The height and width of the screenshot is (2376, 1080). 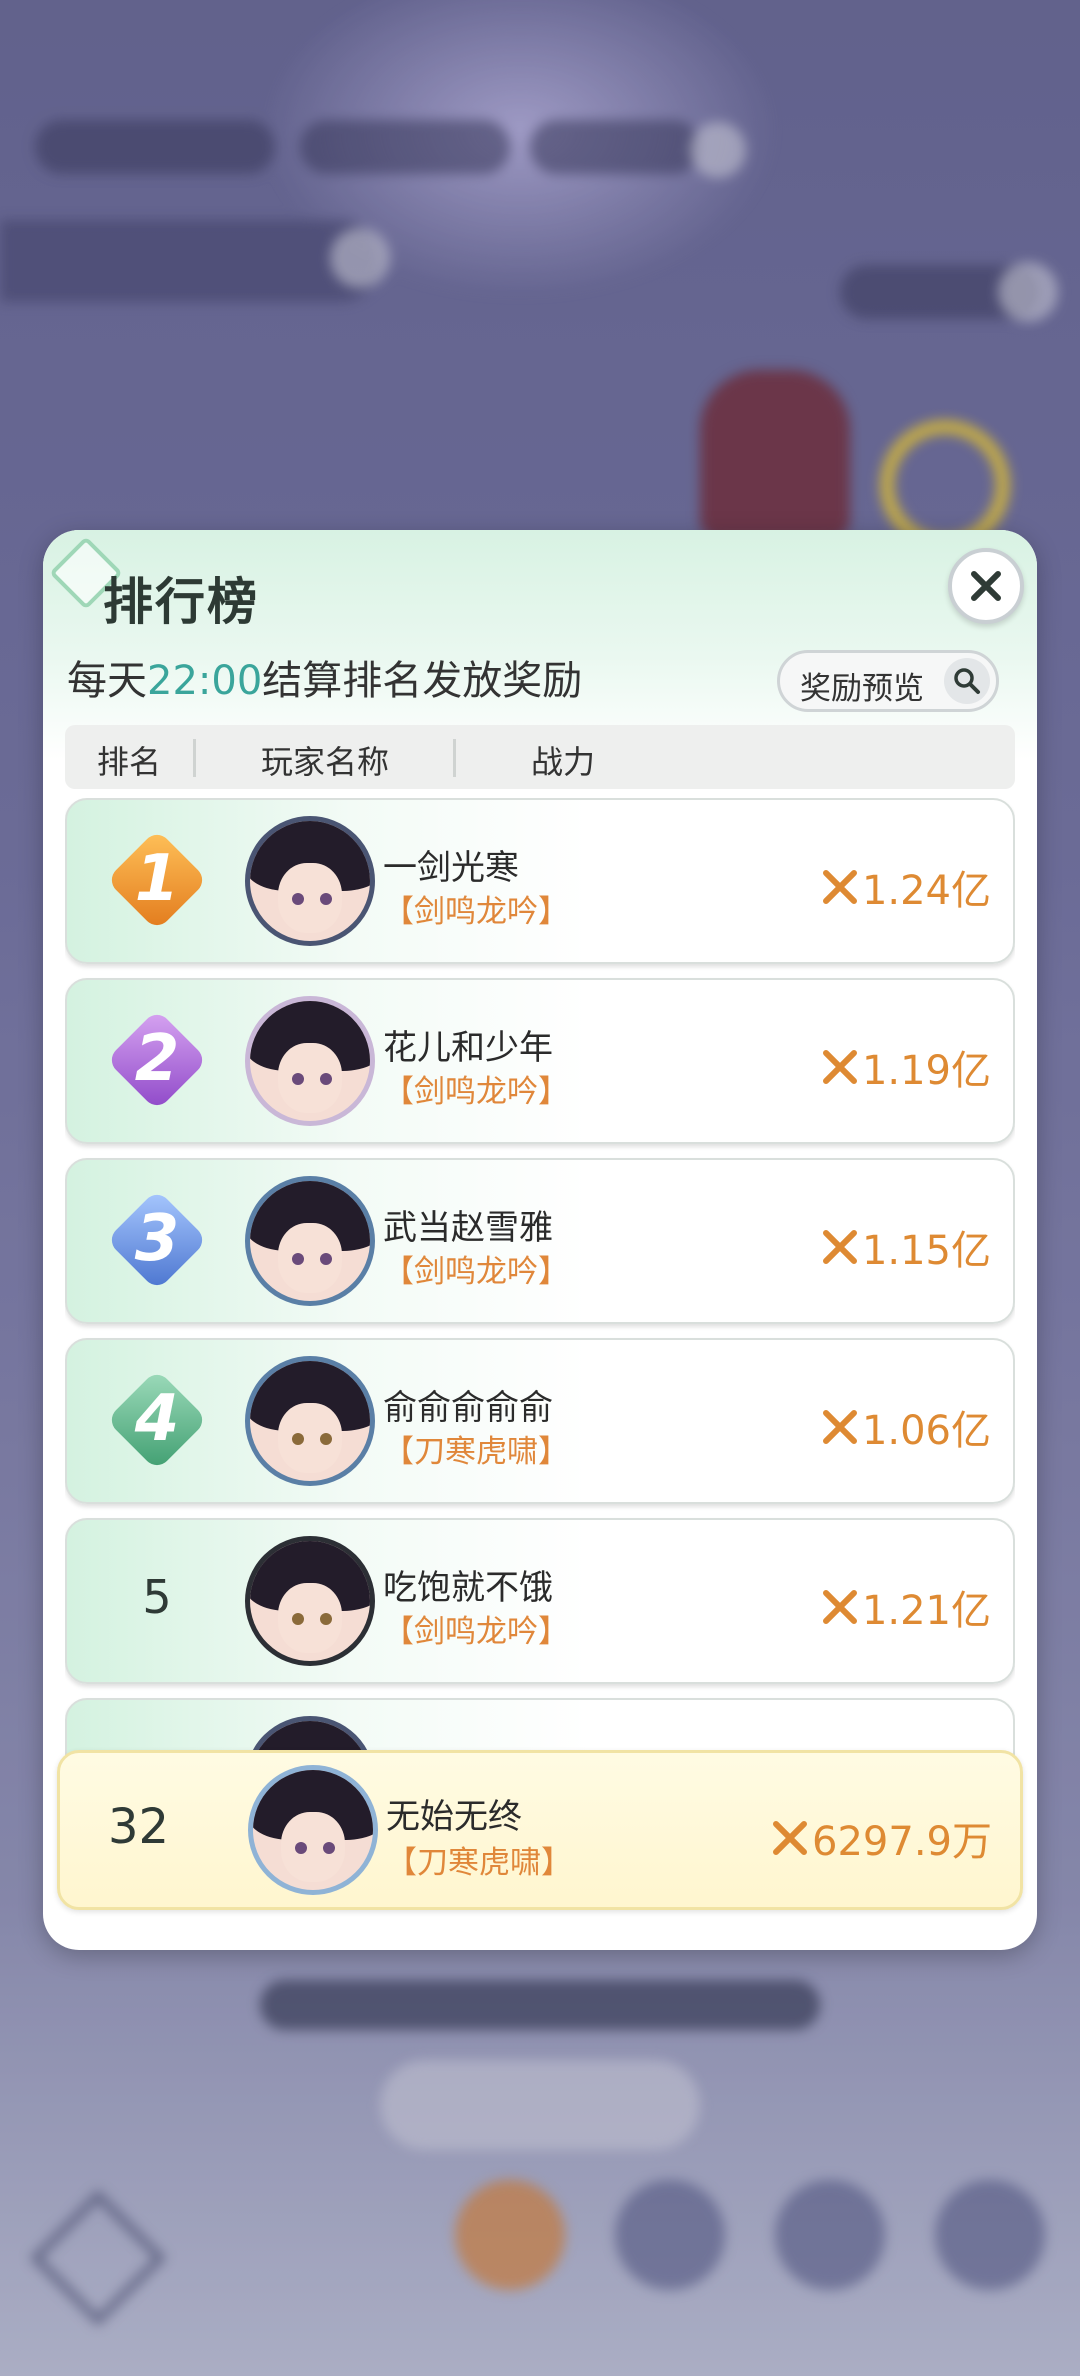 What do you see at coordinates (324, 762) in the screenshot?
I see `column-player: 玩家名称` at bounding box center [324, 762].